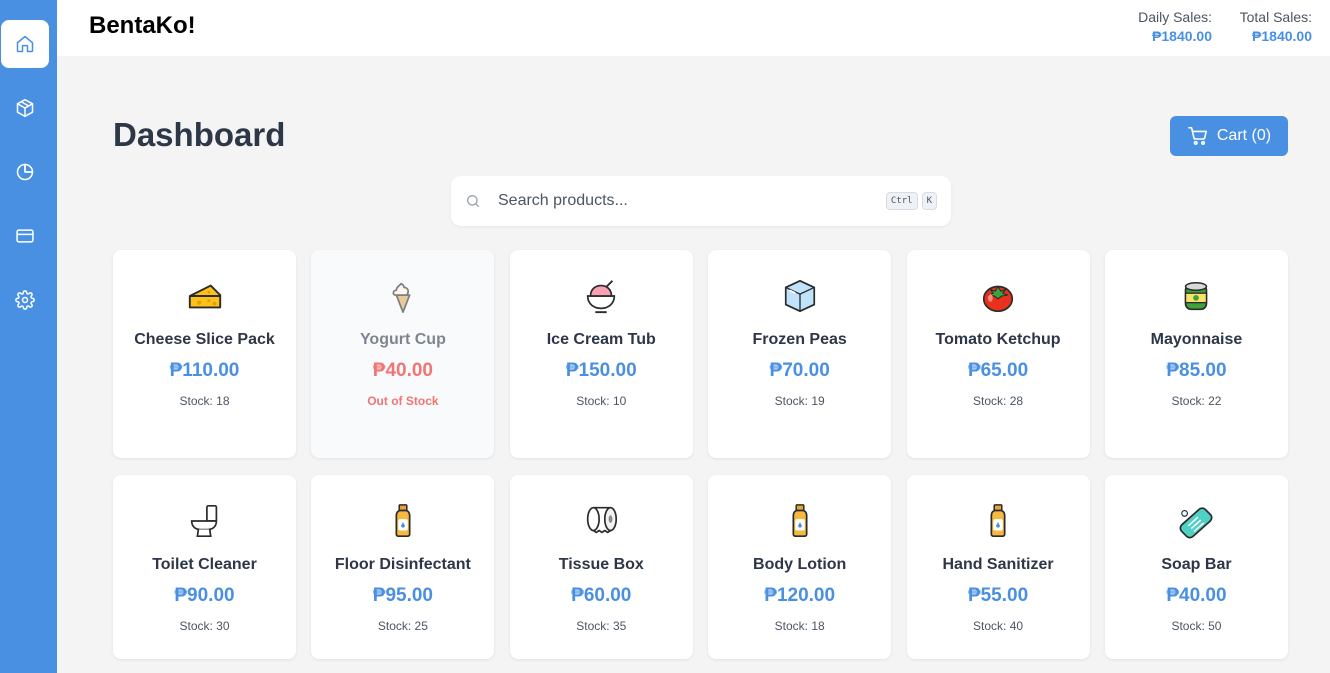 The height and width of the screenshot is (673, 1330). Describe the element at coordinates (901, 201) in the screenshot. I see `shortcut-key-ctrl: Ctrl` at that location.